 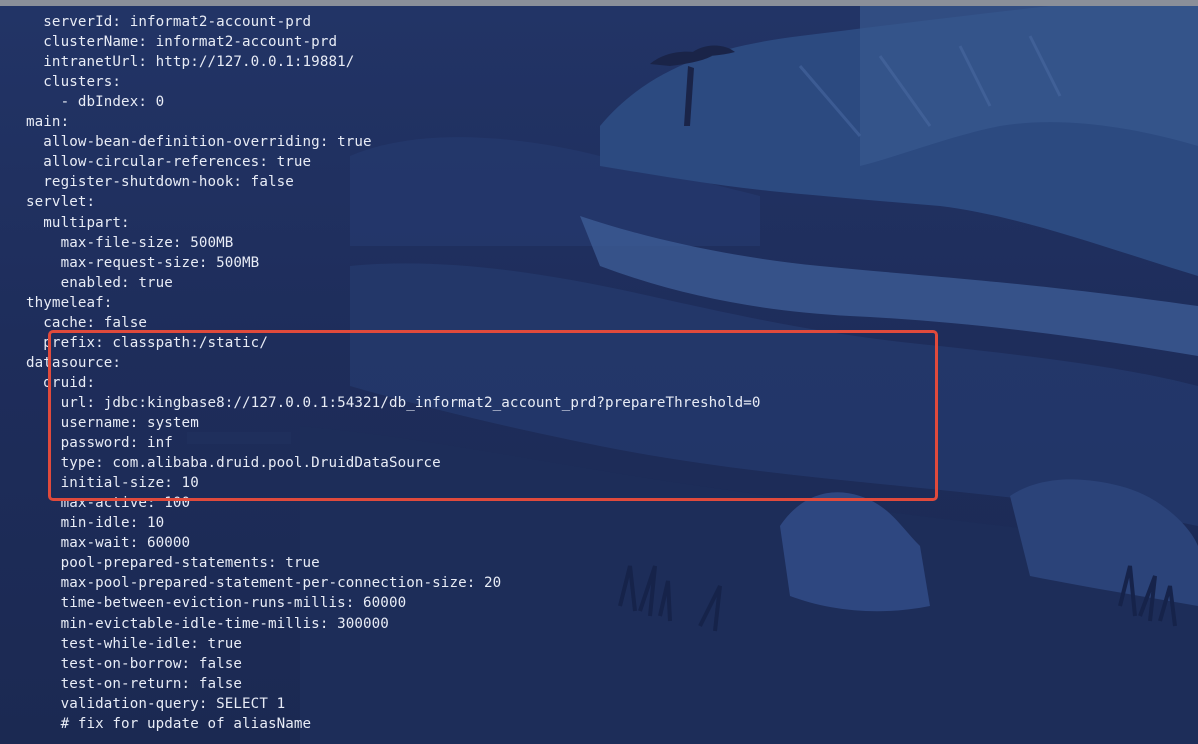 I want to click on terminal-line: serverId: informat2-account-prd, so click(x=169, y=22).